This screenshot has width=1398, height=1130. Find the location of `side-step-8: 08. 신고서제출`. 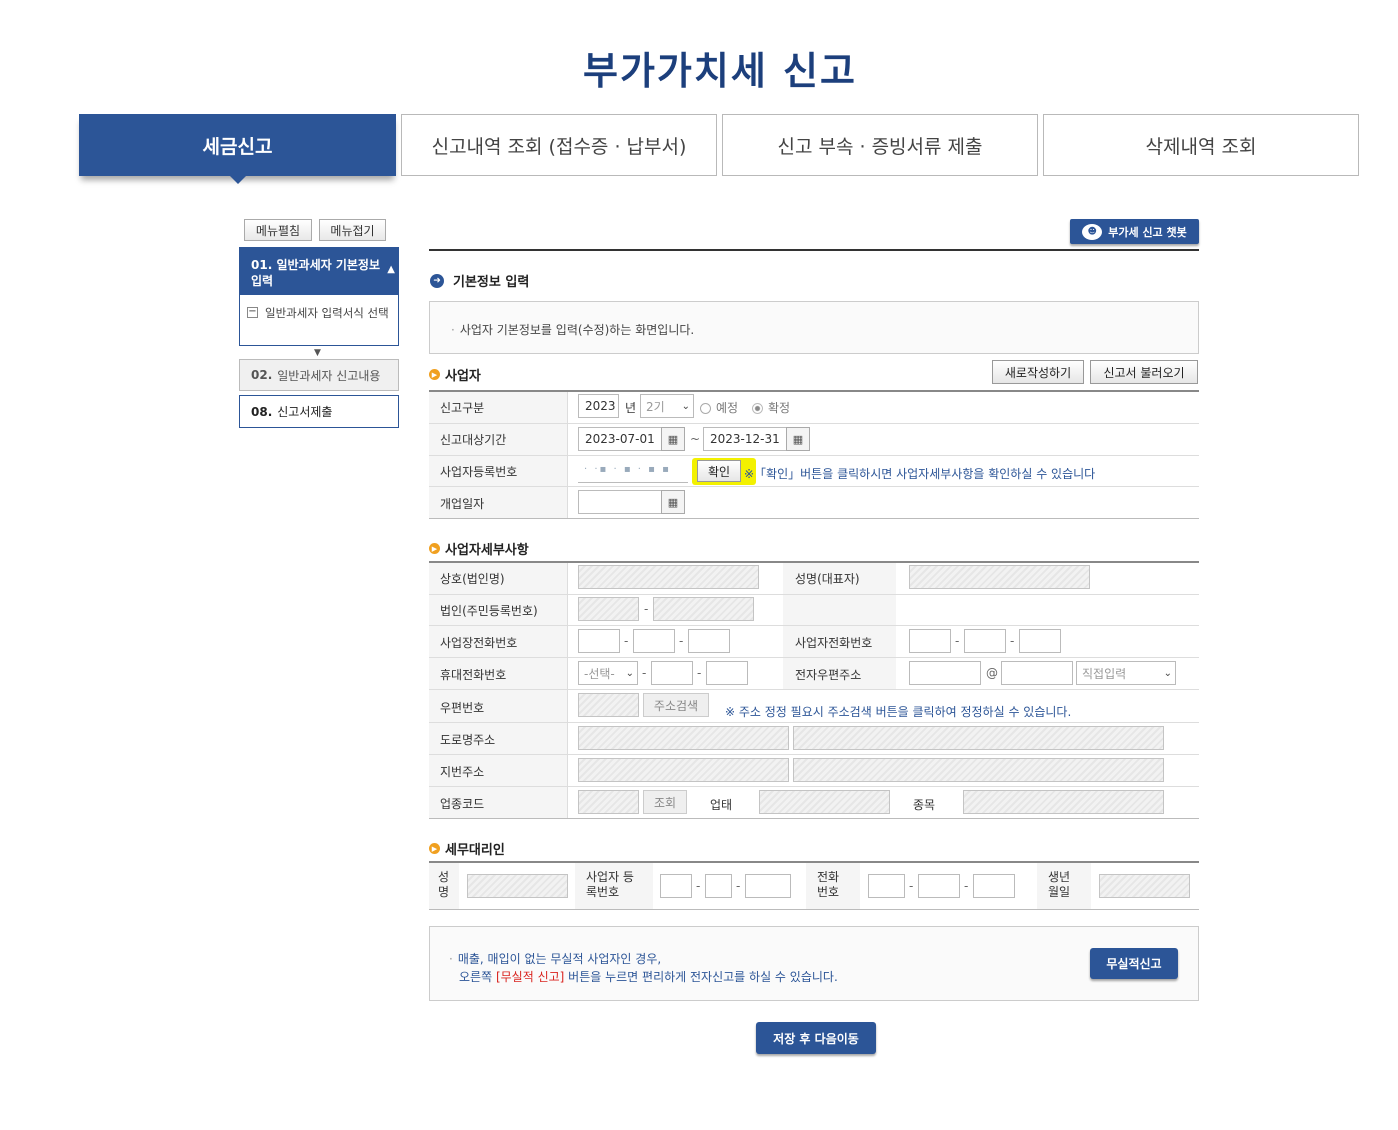

side-step-8: 08. 신고서제출 is located at coordinates (319, 411).